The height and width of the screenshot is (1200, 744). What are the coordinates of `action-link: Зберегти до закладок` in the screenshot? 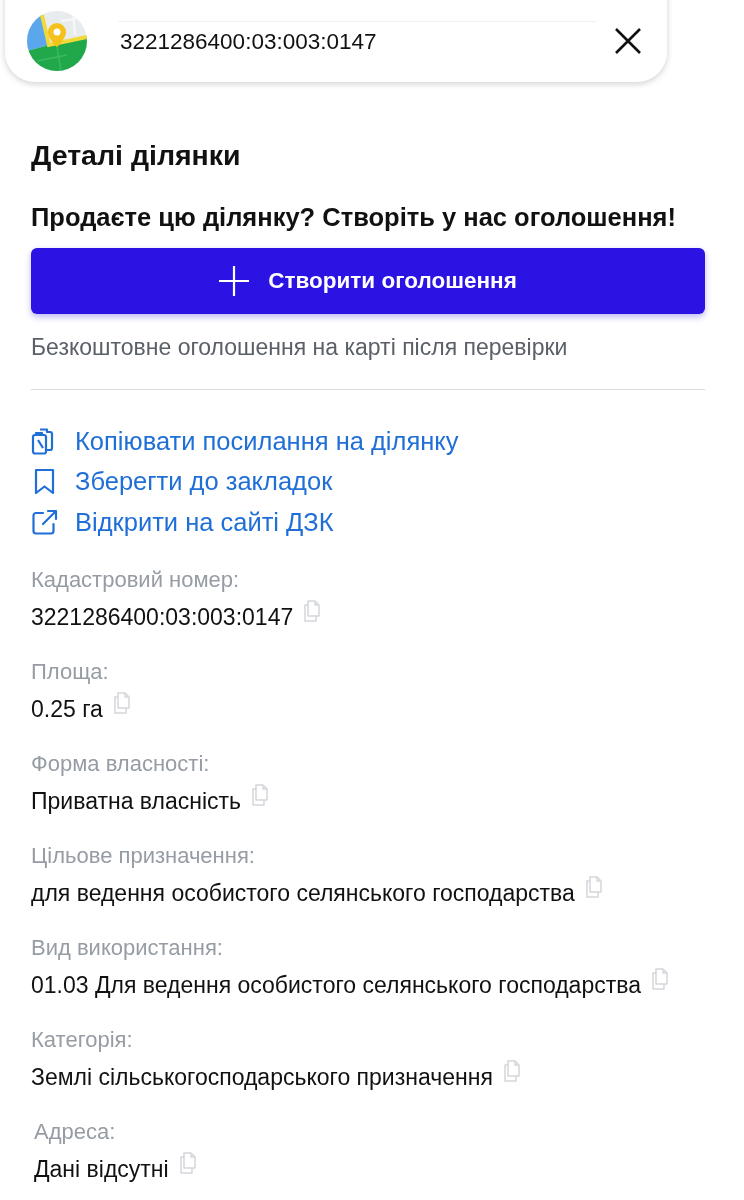 It's located at (182, 481).